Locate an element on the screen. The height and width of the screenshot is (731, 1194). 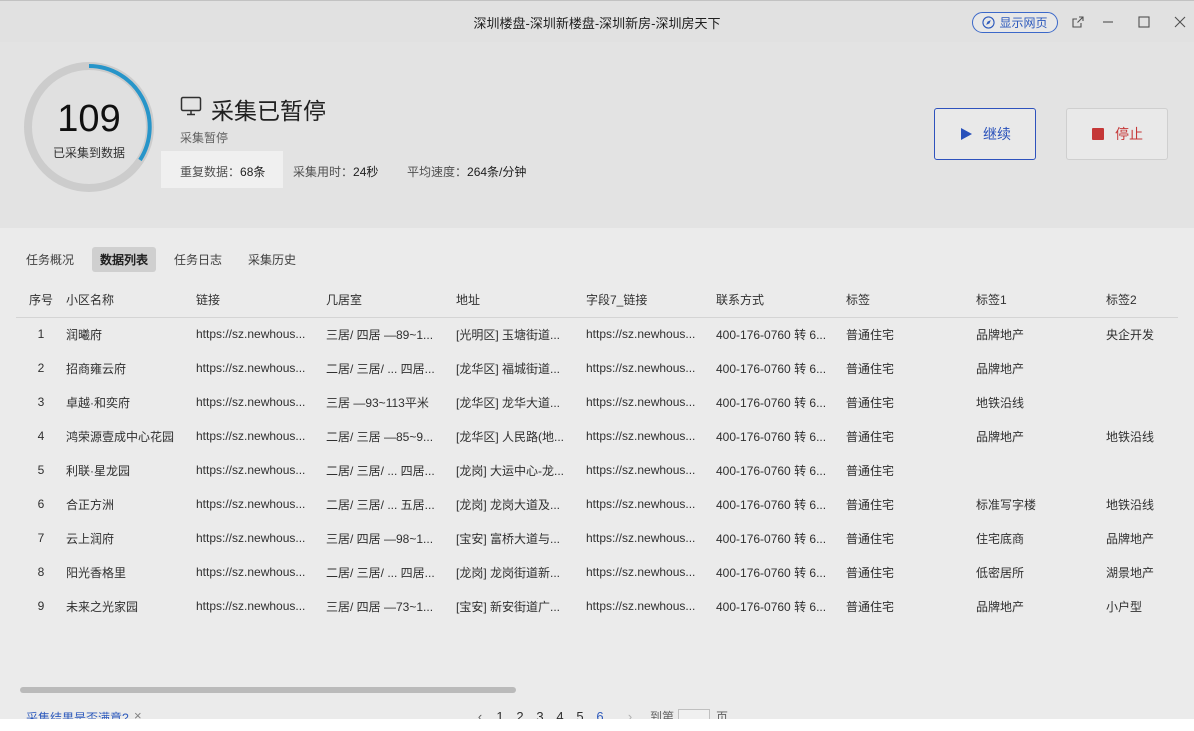
maximize-icon is located at coordinates (1144, 22).